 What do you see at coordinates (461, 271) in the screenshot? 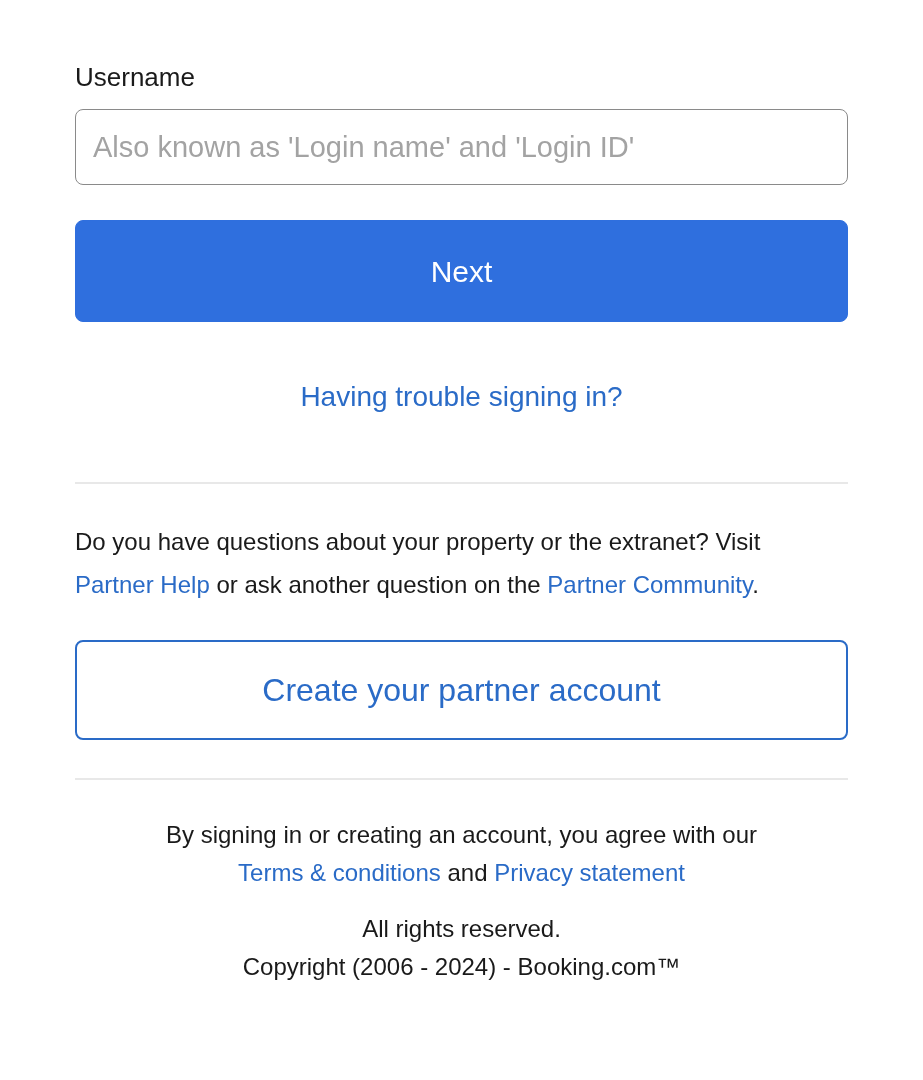
I see `next-button: Next` at bounding box center [461, 271].